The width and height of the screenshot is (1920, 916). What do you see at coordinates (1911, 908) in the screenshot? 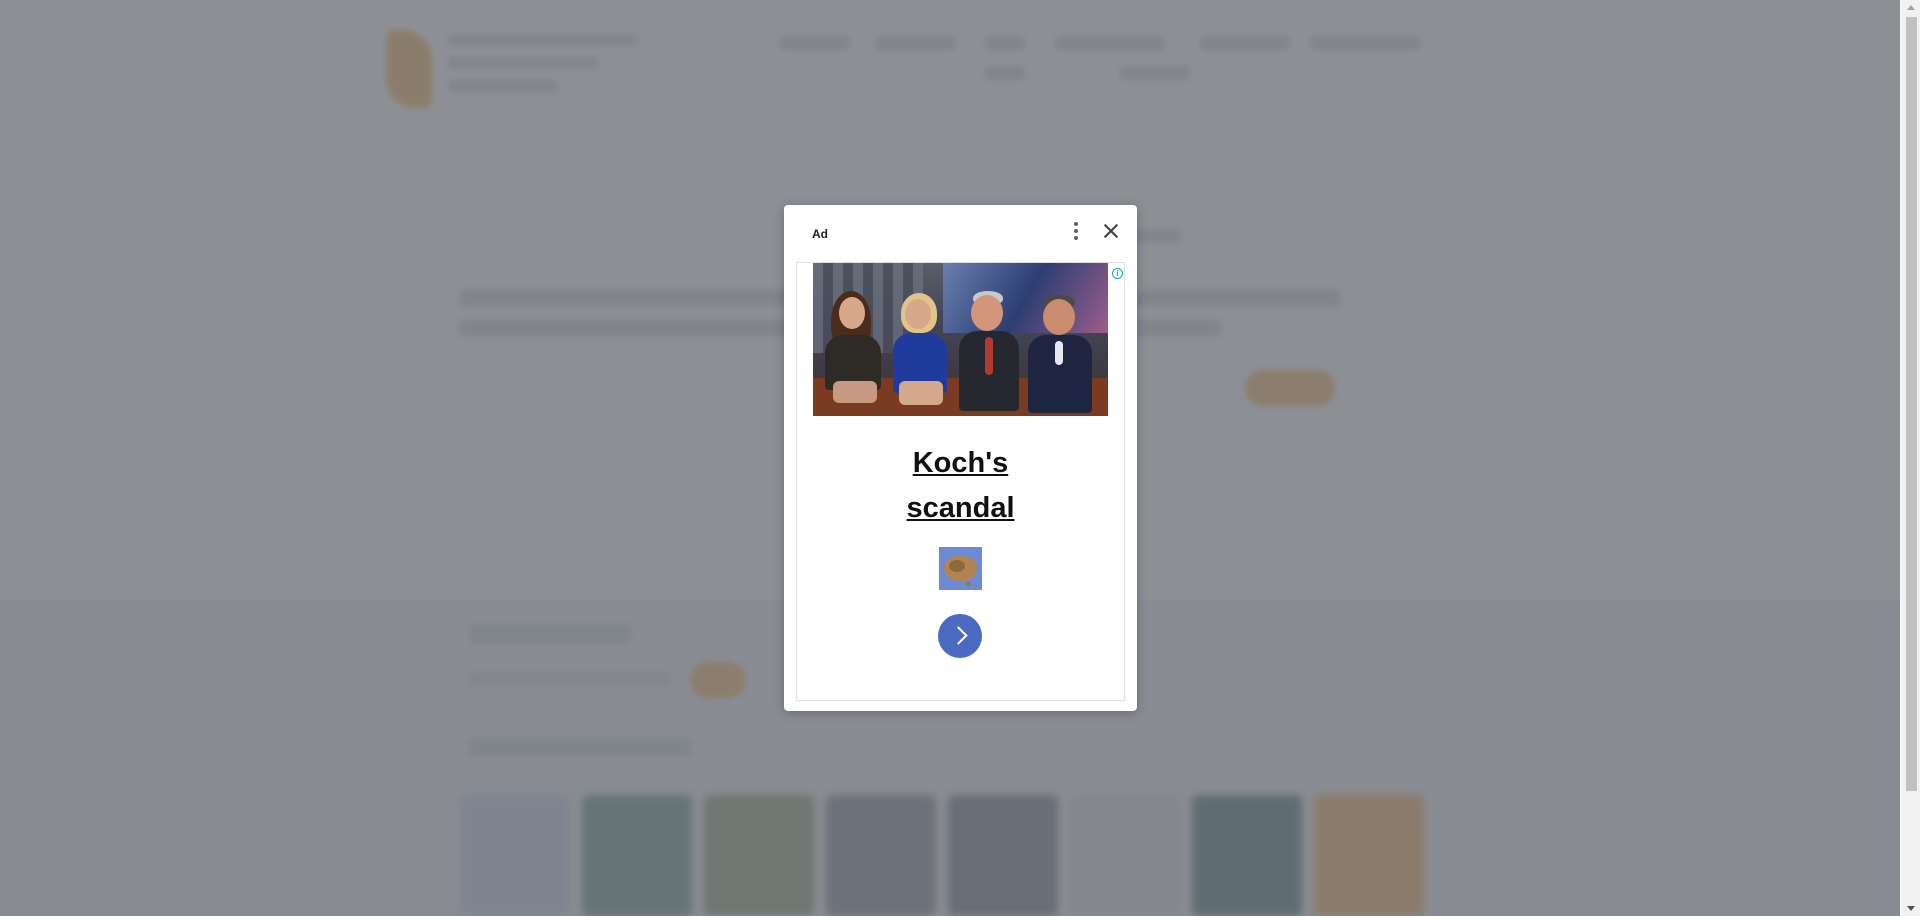
I see `scroll-down-arrow-icon` at bounding box center [1911, 908].